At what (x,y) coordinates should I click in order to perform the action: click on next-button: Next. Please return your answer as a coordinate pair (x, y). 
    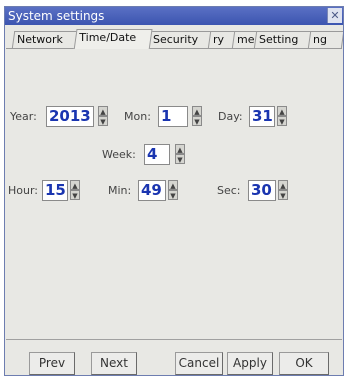
    Looking at the image, I should click on (114, 363).